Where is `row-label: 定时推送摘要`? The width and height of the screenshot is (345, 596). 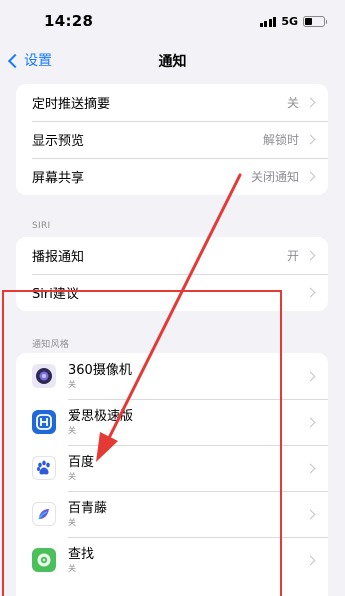
row-label: 定时推送摘要 is located at coordinates (71, 104).